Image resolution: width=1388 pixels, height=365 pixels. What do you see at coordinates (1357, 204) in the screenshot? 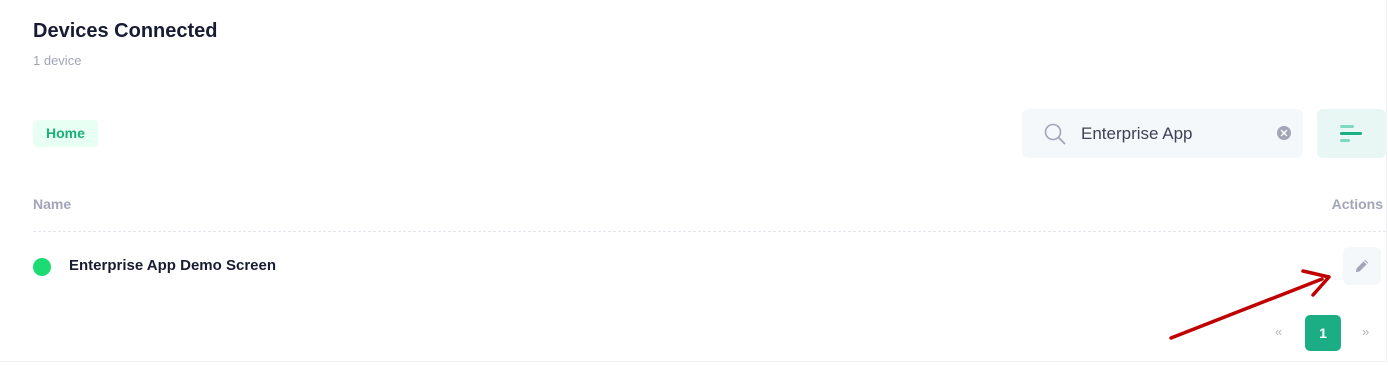
I see `column-header-actions: Actions` at bounding box center [1357, 204].